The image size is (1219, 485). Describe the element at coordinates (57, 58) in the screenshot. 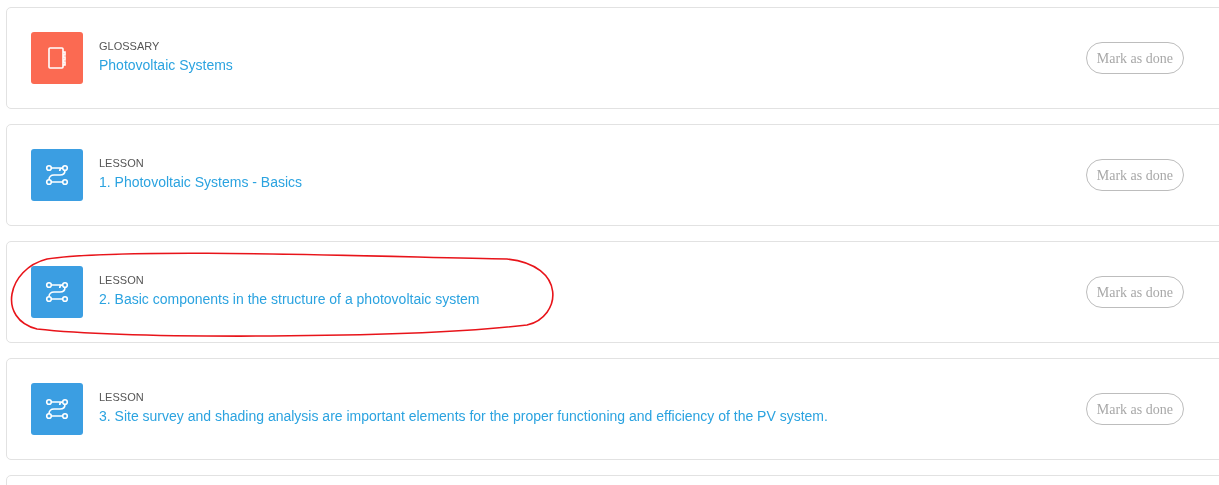

I see `notebook-icon` at that location.